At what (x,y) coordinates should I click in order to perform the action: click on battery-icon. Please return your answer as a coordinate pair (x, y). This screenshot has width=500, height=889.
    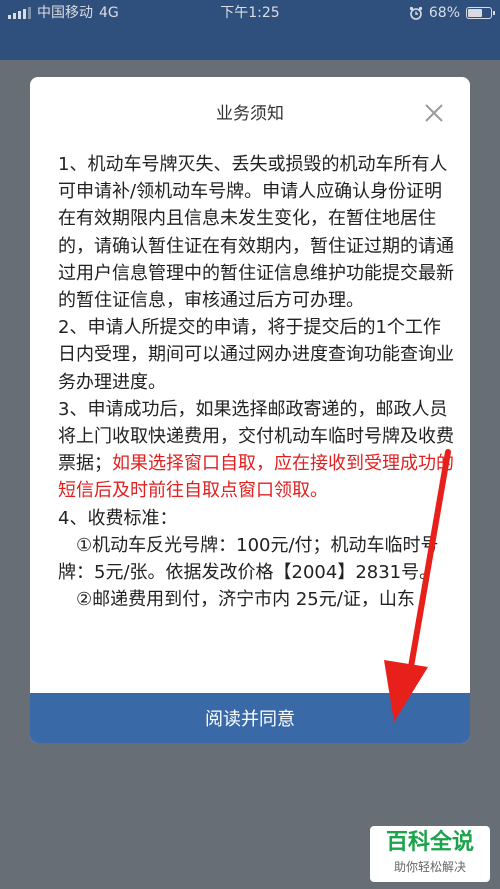
    Looking at the image, I should click on (480, 13).